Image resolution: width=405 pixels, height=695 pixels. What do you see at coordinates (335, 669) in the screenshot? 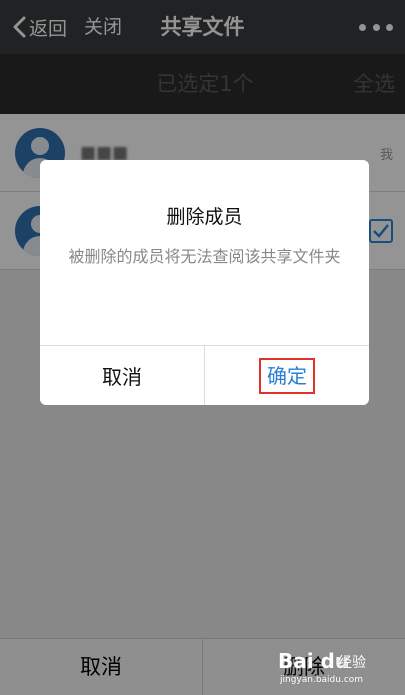
I see `baidu-jingyan-watermark: Bai du 经验 jingyan.baidu.com` at bounding box center [335, 669].